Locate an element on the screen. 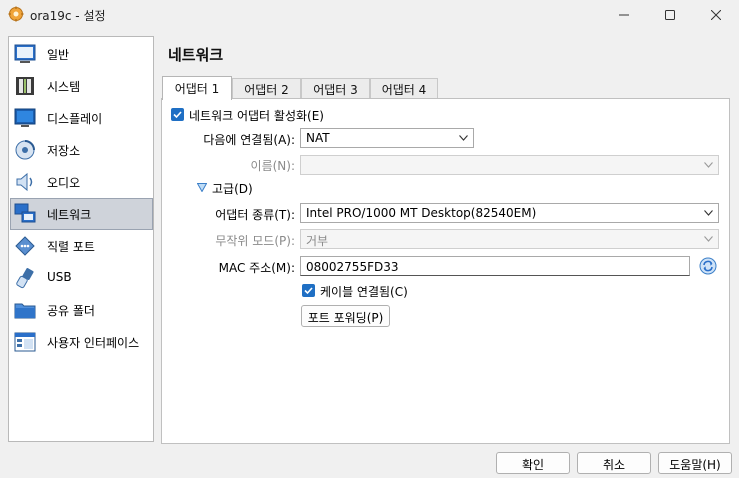 The height and width of the screenshot is (478, 739). name-select is located at coordinates (509, 165).